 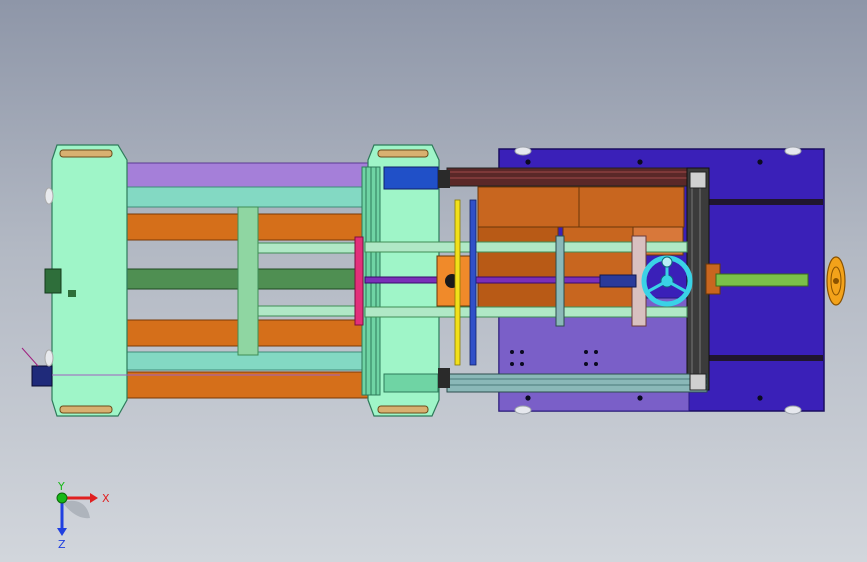 I want to click on axis-label-x: X, so click(x=106, y=498).